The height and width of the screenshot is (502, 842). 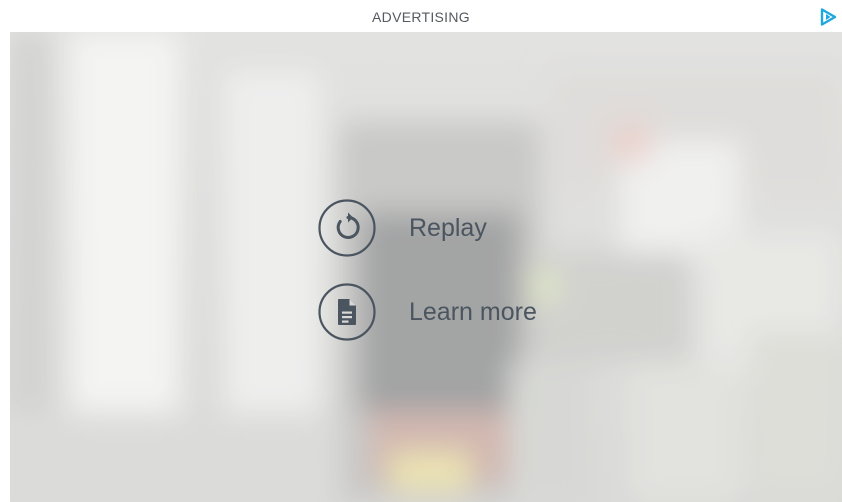 What do you see at coordinates (347, 228) in the screenshot?
I see `replay-icon` at bounding box center [347, 228].